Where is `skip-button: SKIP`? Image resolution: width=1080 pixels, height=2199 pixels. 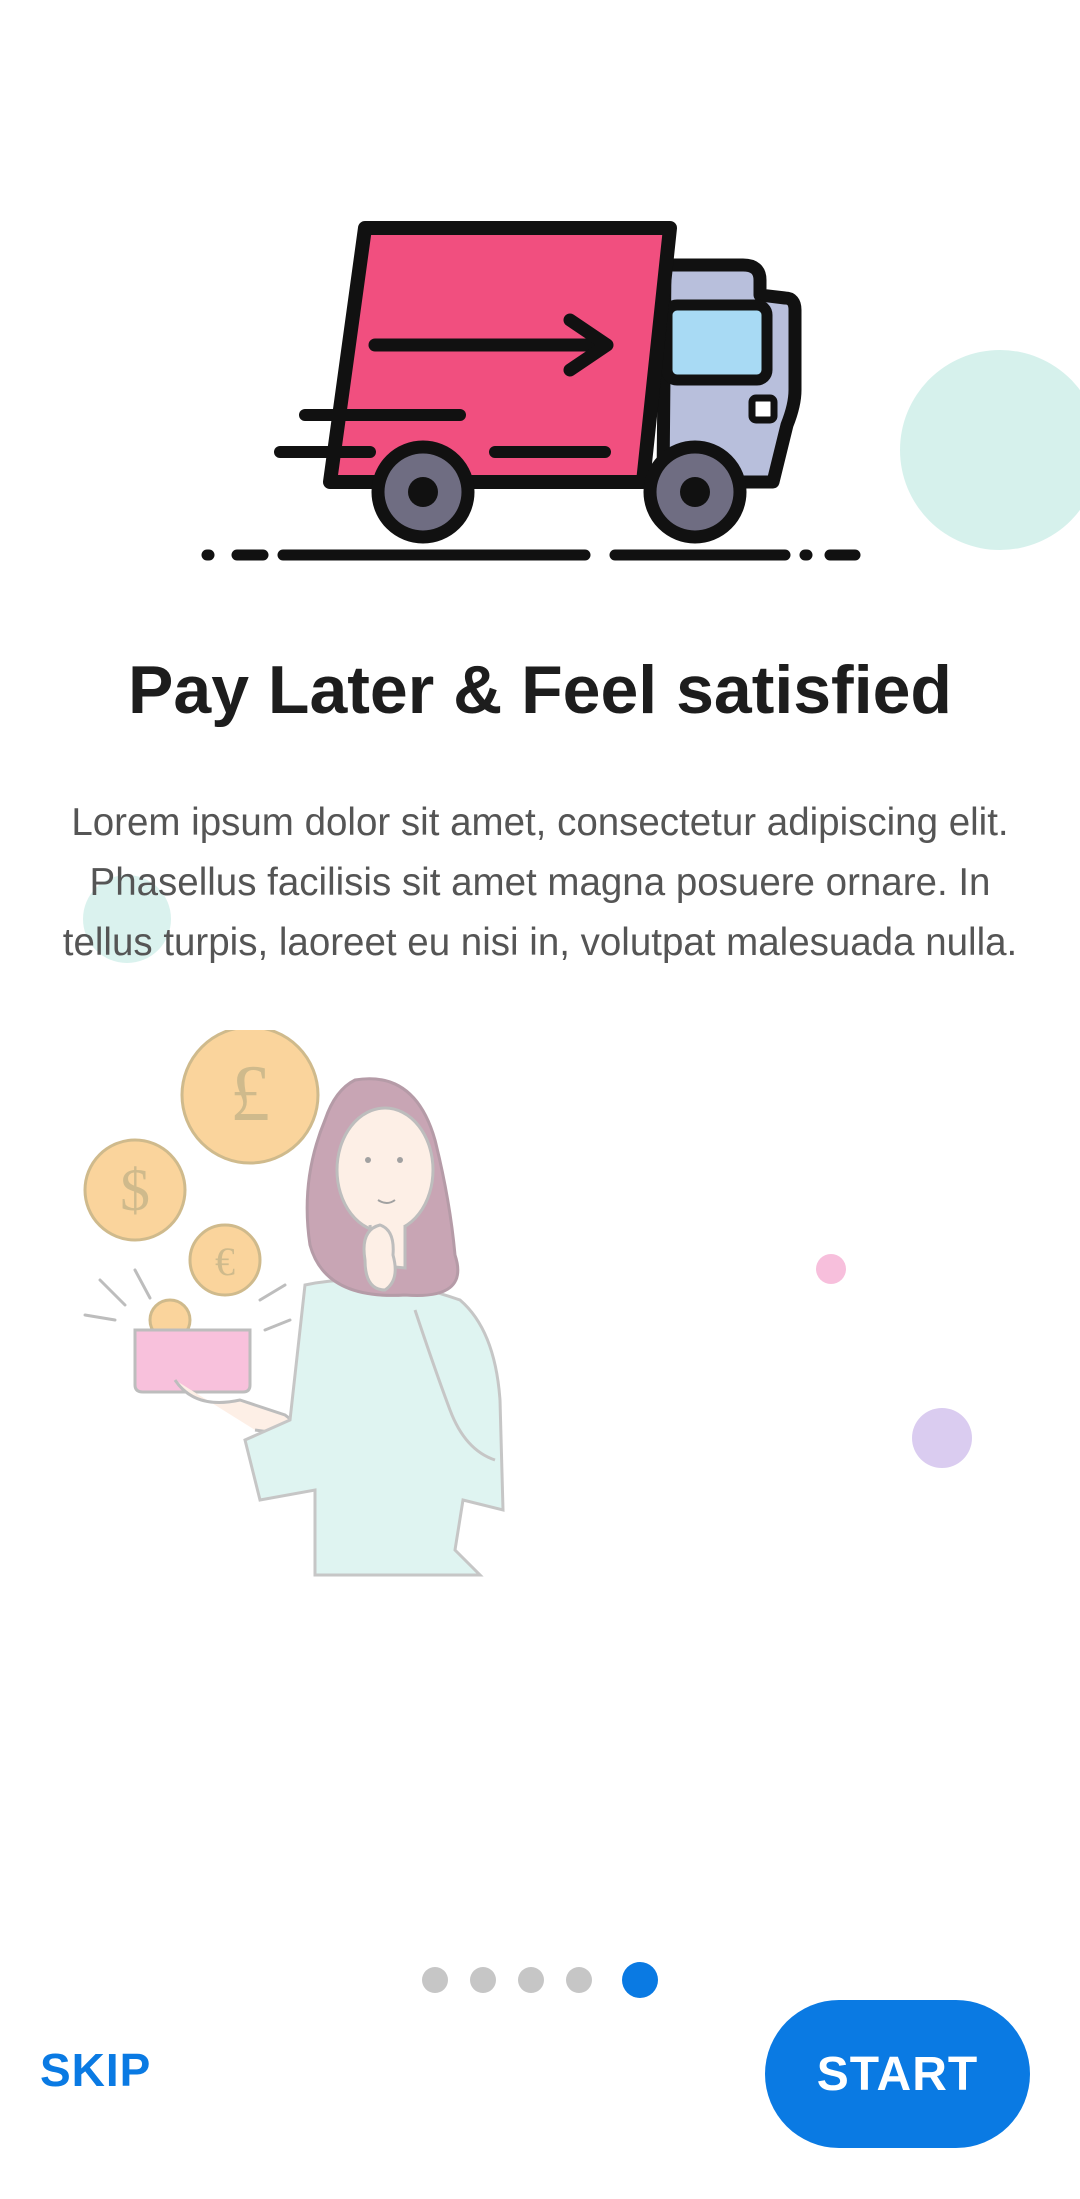 skip-button: SKIP is located at coordinates (95, 2070).